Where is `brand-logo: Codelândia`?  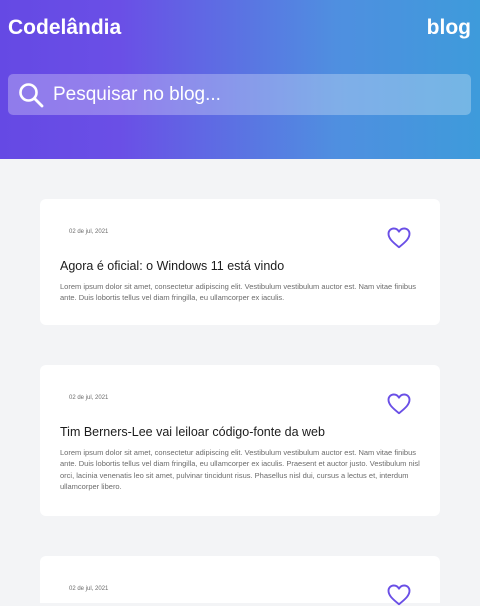 brand-logo: Codelândia is located at coordinates (64, 28).